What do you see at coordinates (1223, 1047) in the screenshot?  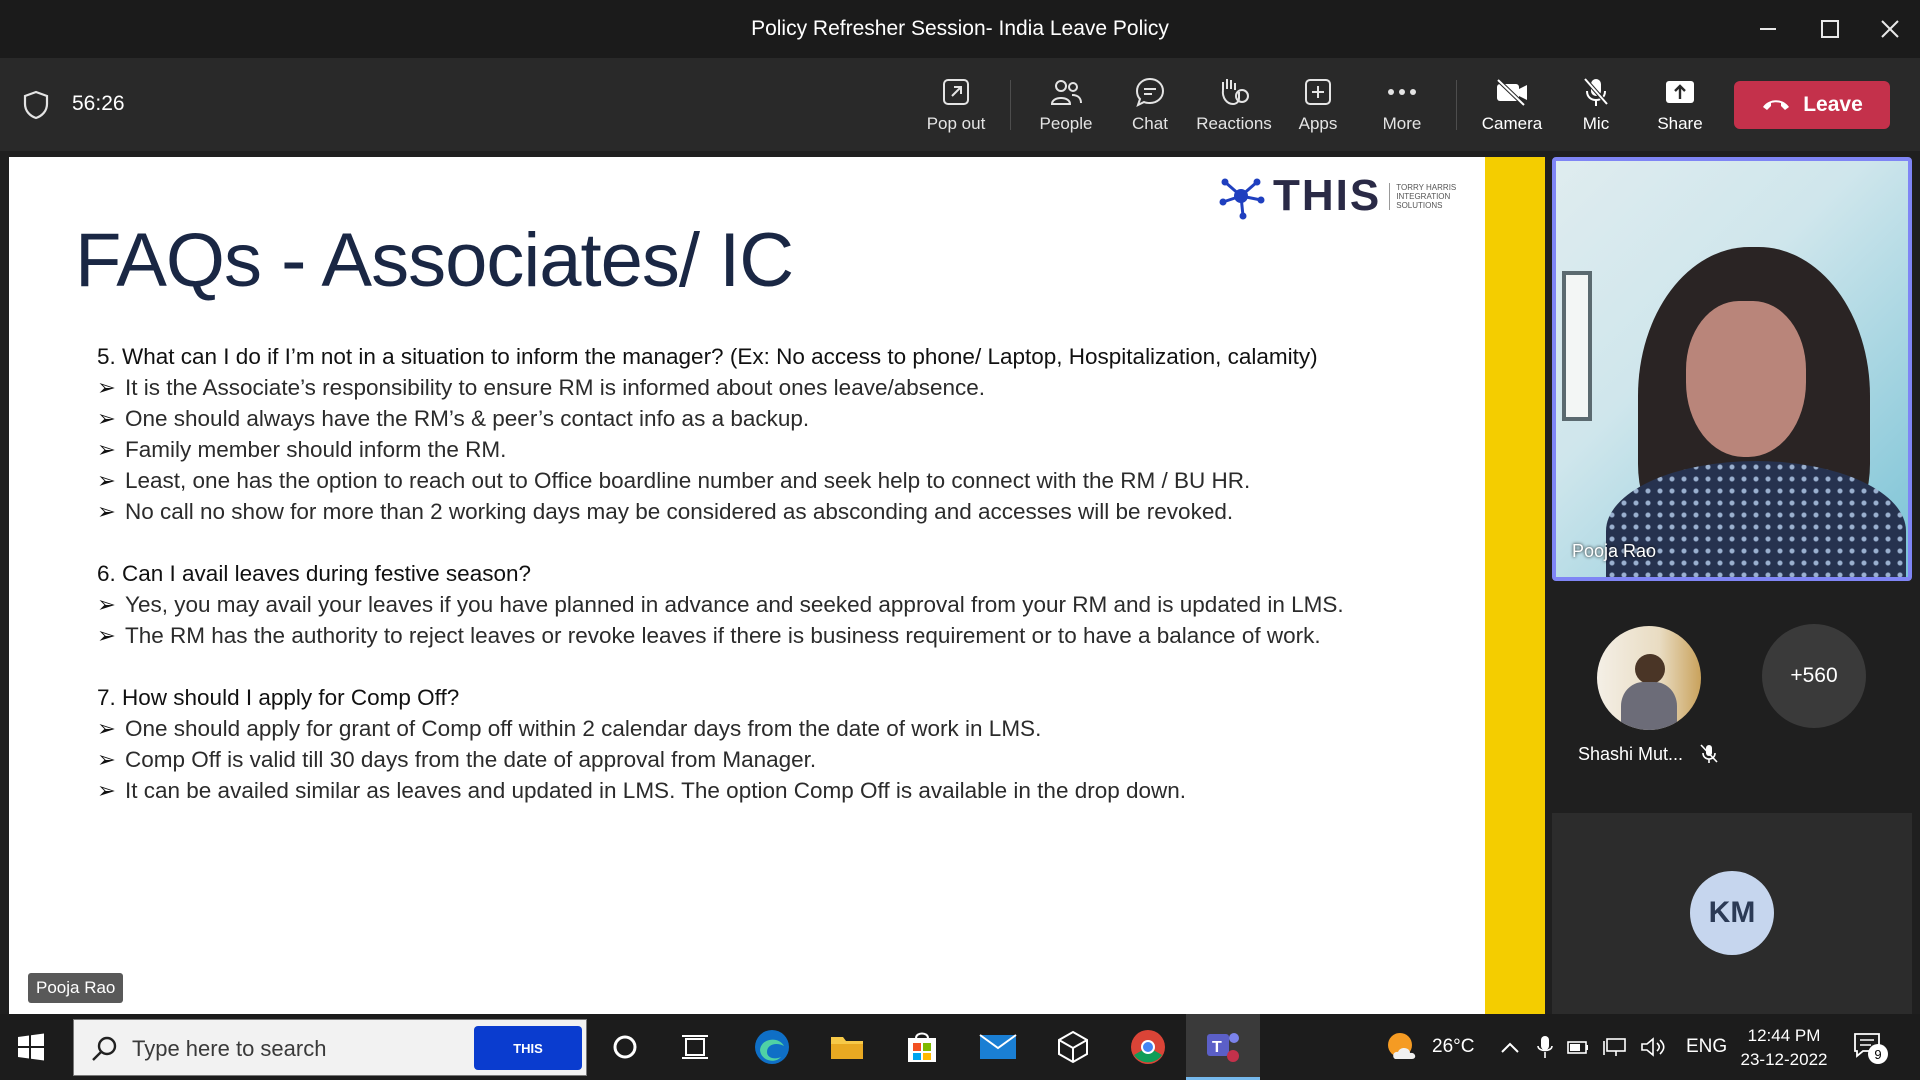 I see `teams-icon: T` at bounding box center [1223, 1047].